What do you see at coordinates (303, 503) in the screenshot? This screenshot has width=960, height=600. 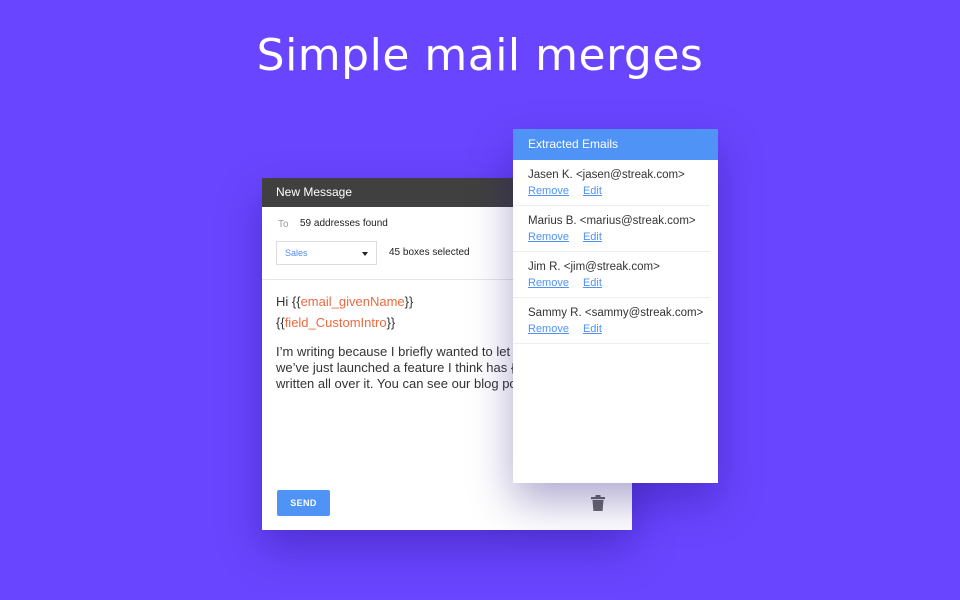 I see `send-button: SEND` at bounding box center [303, 503].